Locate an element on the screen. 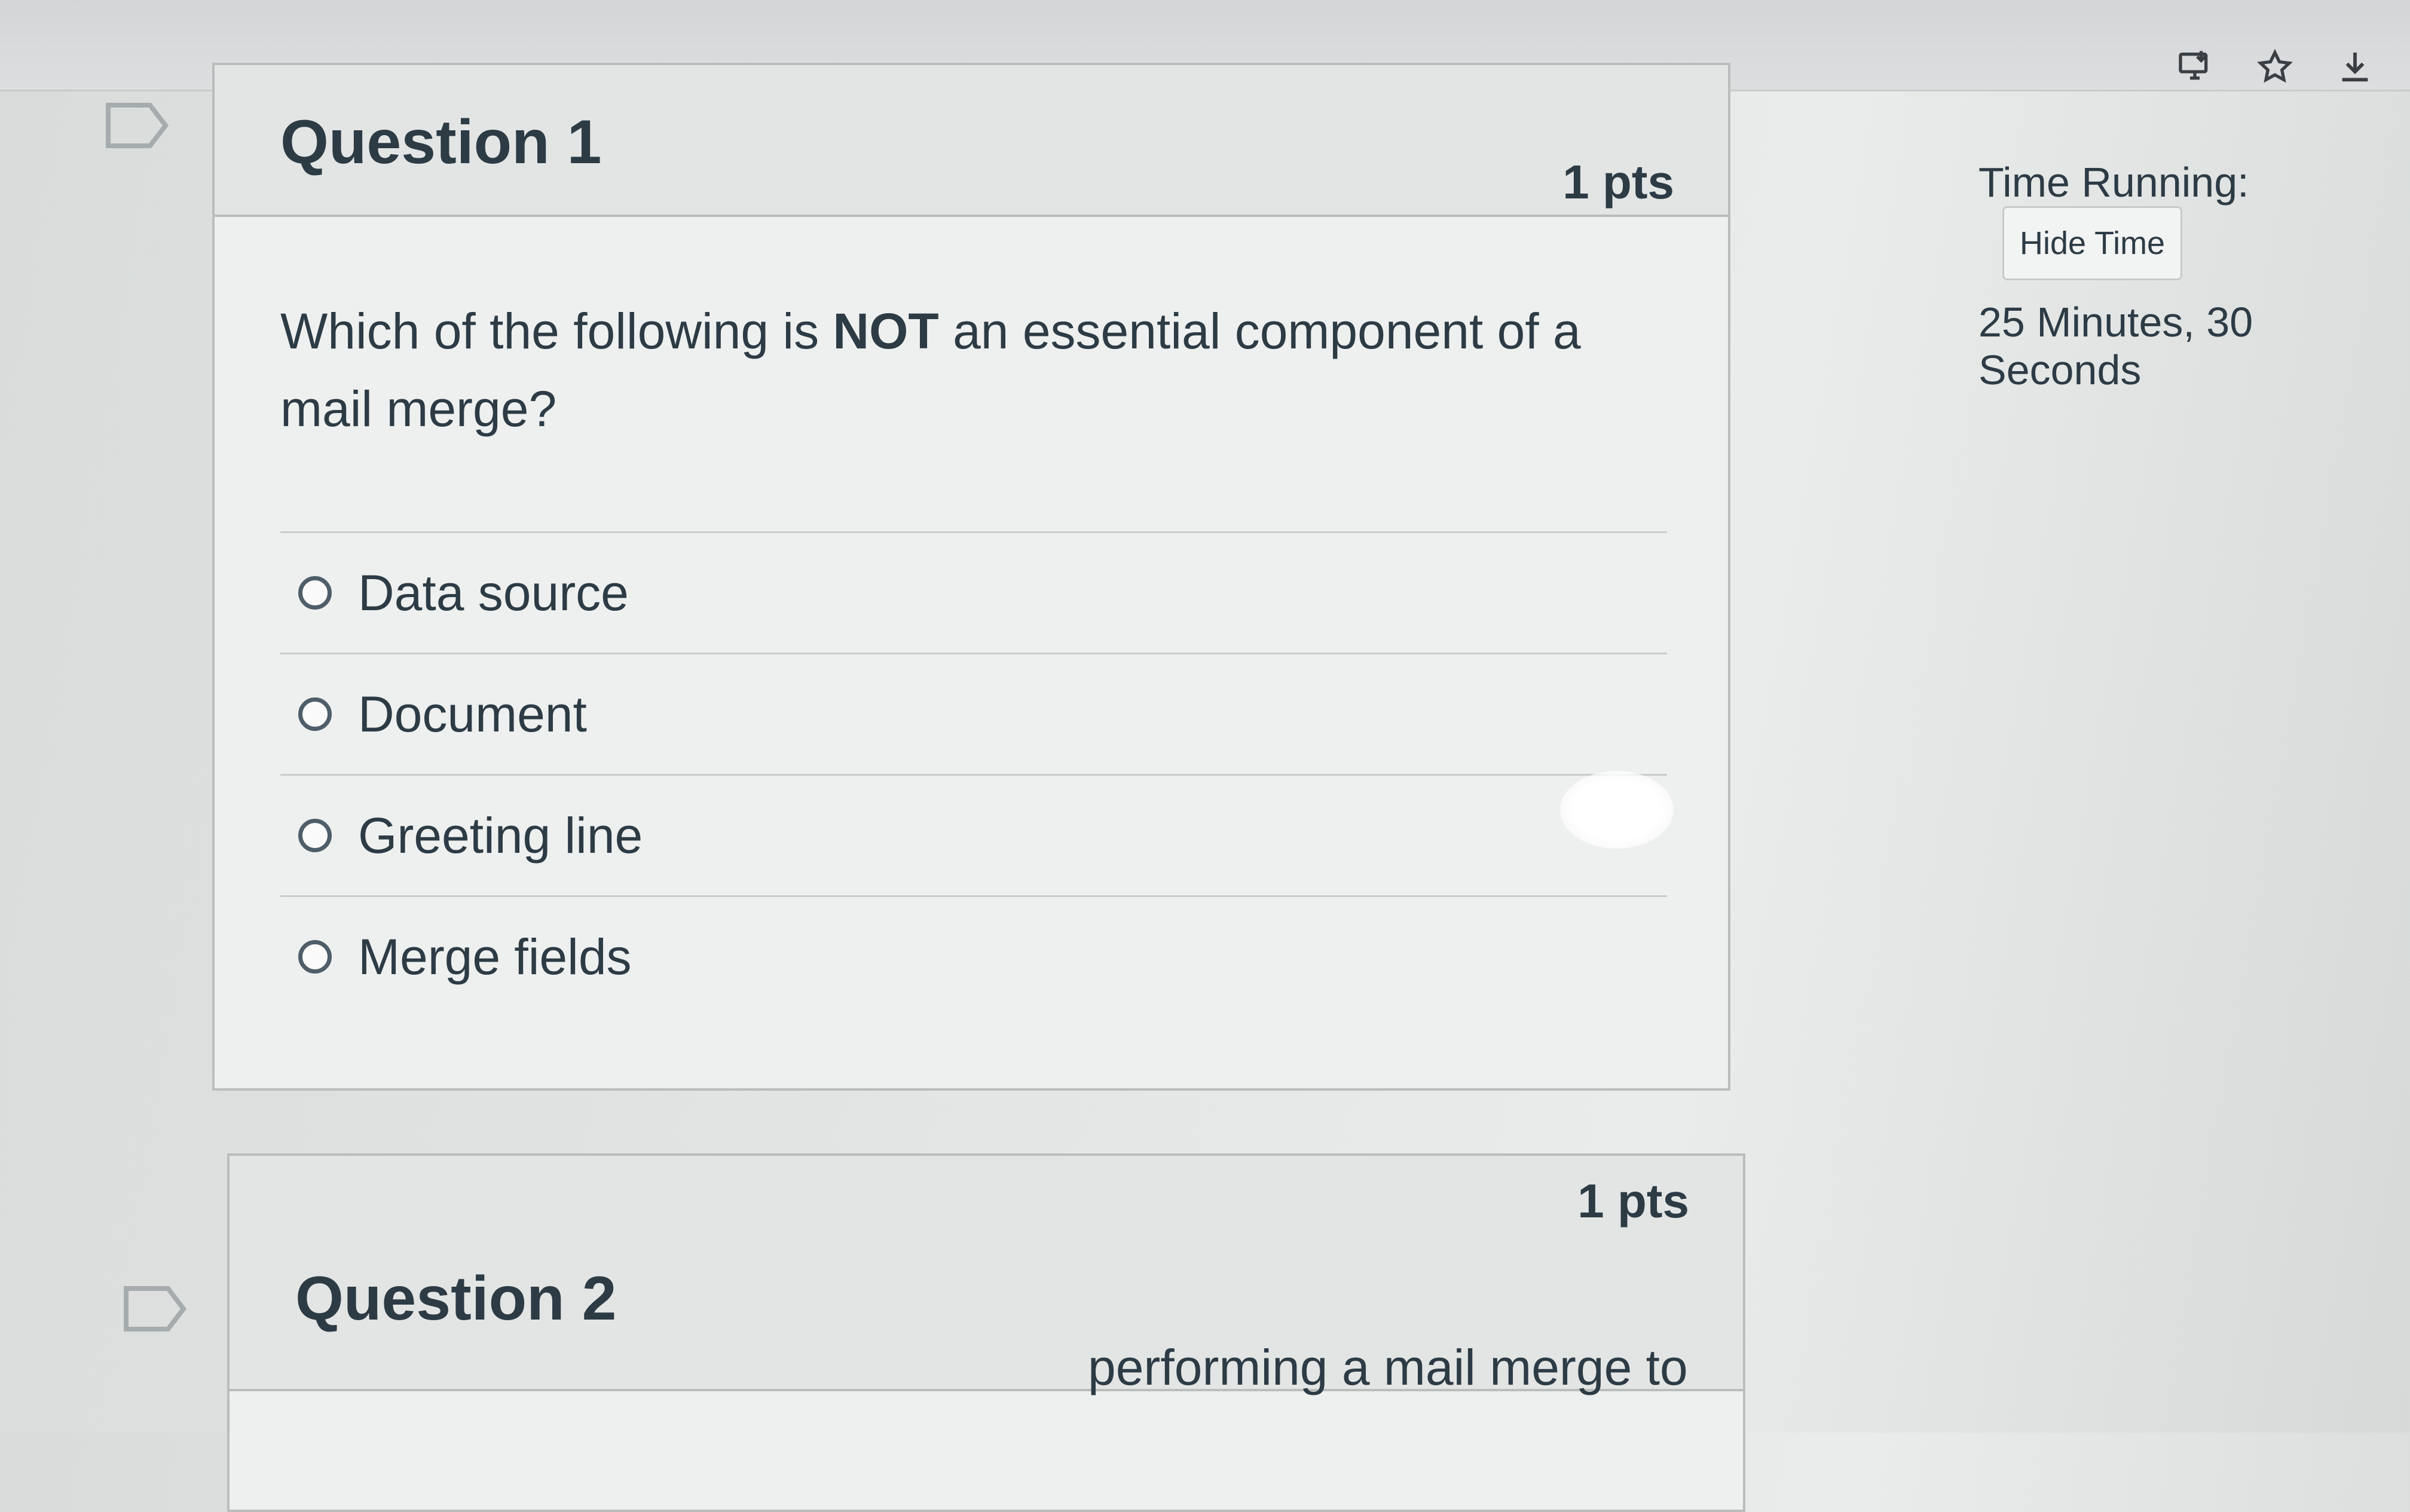  question-1-title: Question 1 is located at coordinates (441, 142).